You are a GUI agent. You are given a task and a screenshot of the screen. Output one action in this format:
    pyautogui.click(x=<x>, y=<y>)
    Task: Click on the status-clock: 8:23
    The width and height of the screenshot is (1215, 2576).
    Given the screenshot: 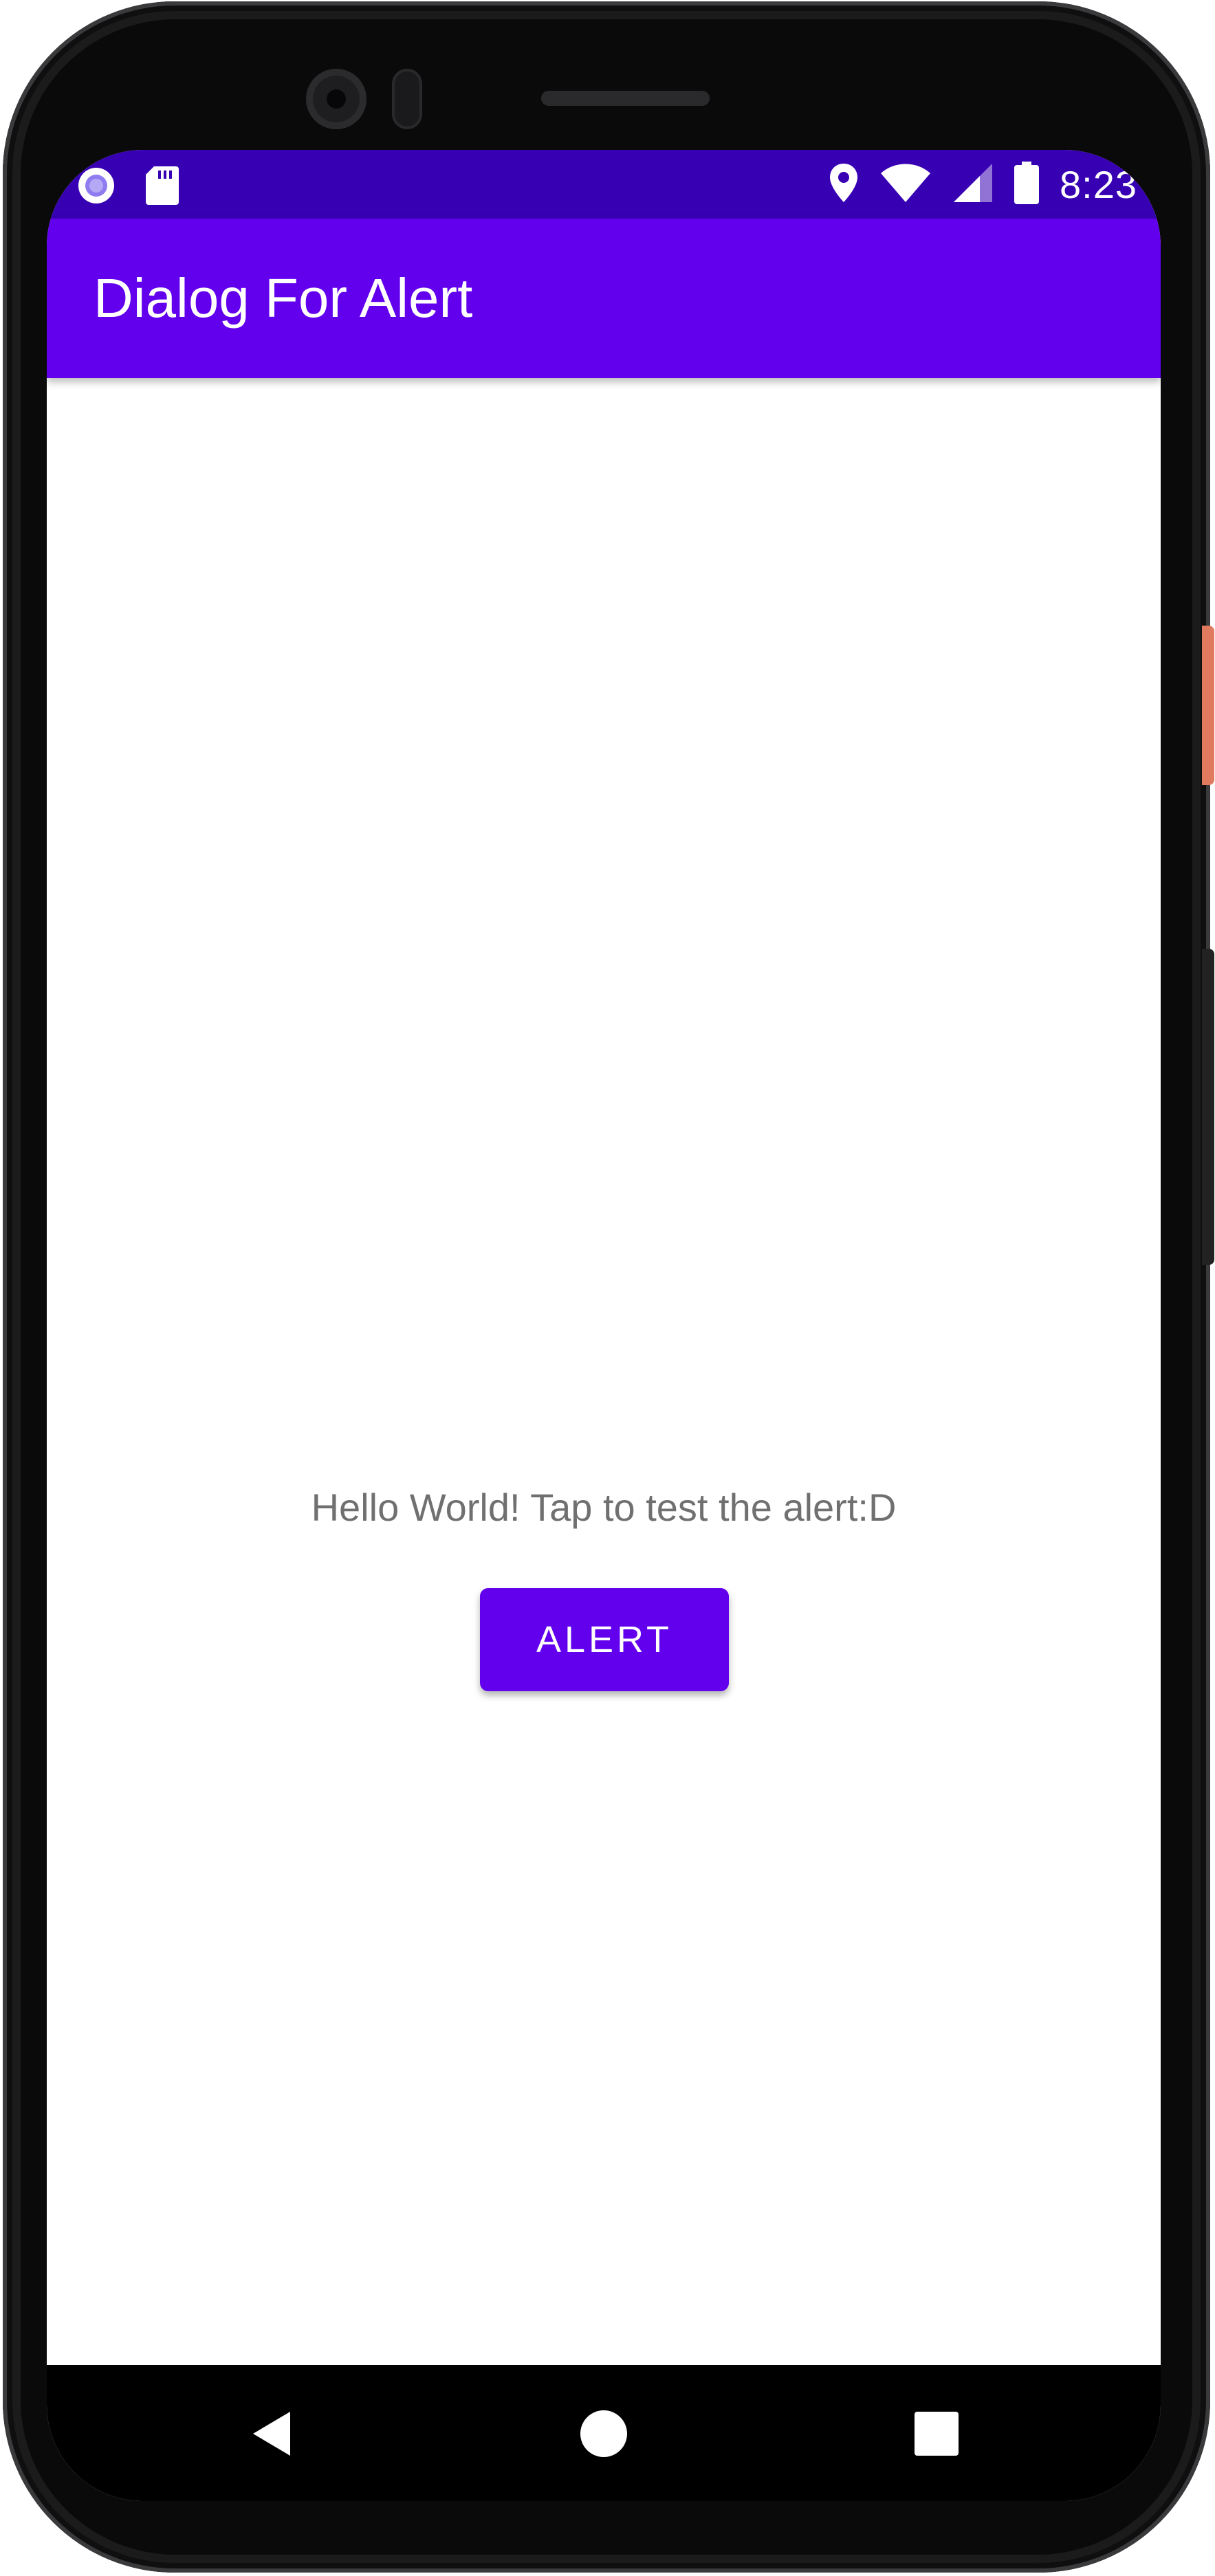 What is the action you would take?
    pyautogui.click(x=1099, y=184)
    